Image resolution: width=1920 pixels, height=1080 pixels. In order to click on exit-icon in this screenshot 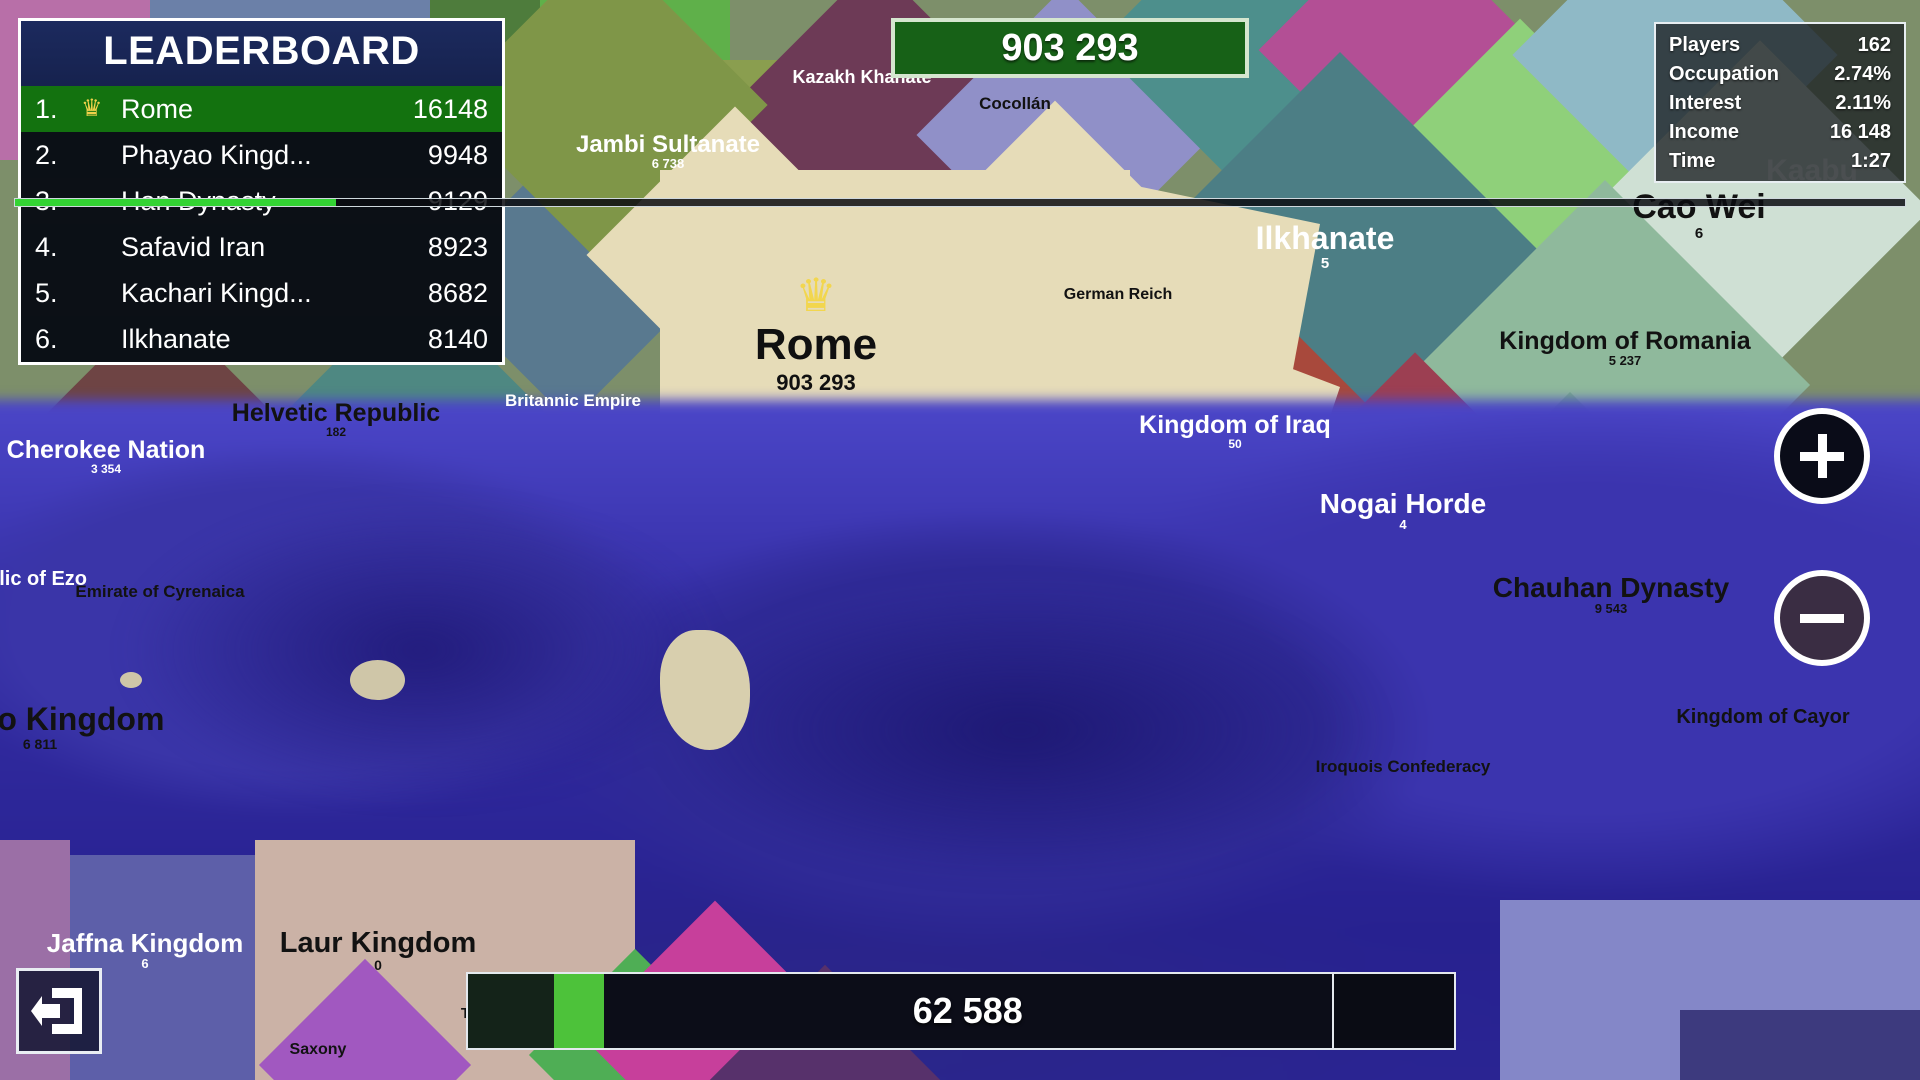, I will do `click(56, 1011)`.